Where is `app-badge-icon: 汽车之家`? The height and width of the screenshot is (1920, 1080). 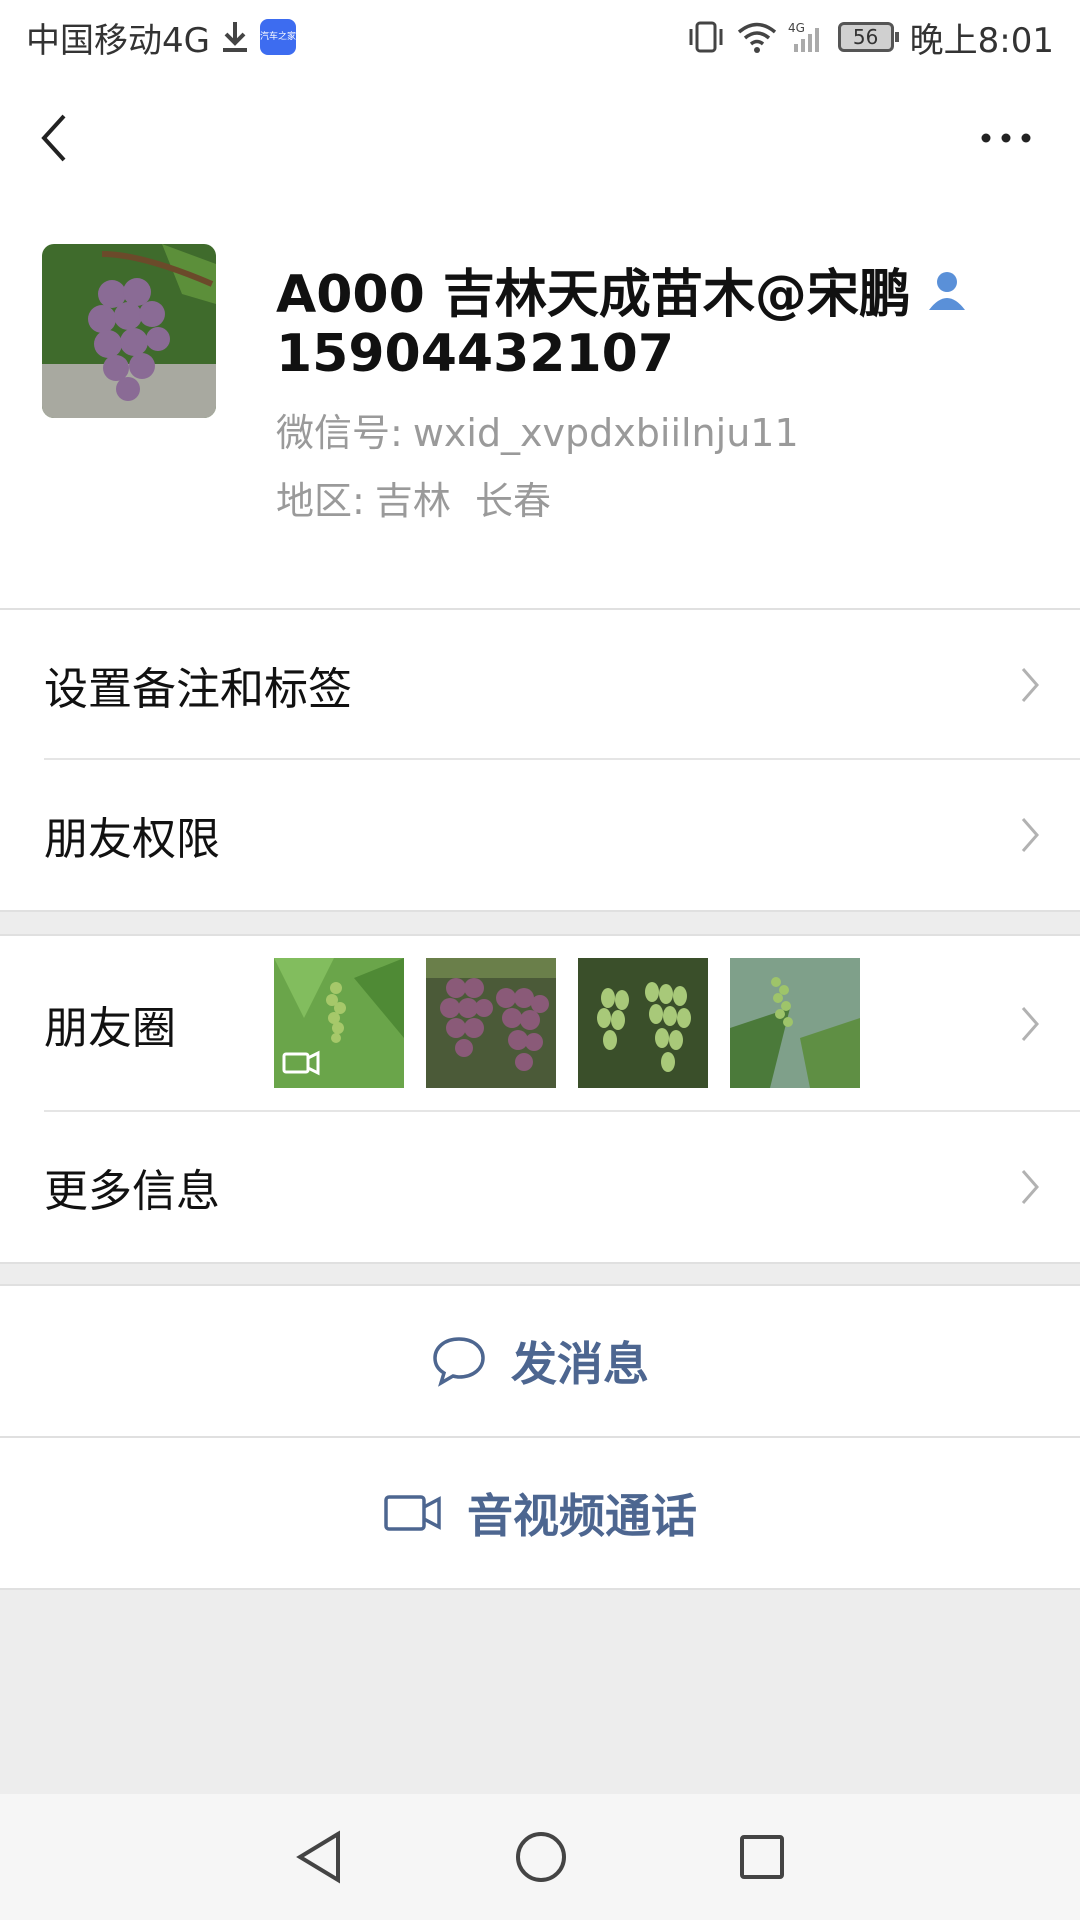
app-badge-icon: 汽车之家 is located at coordinates (277, 37).